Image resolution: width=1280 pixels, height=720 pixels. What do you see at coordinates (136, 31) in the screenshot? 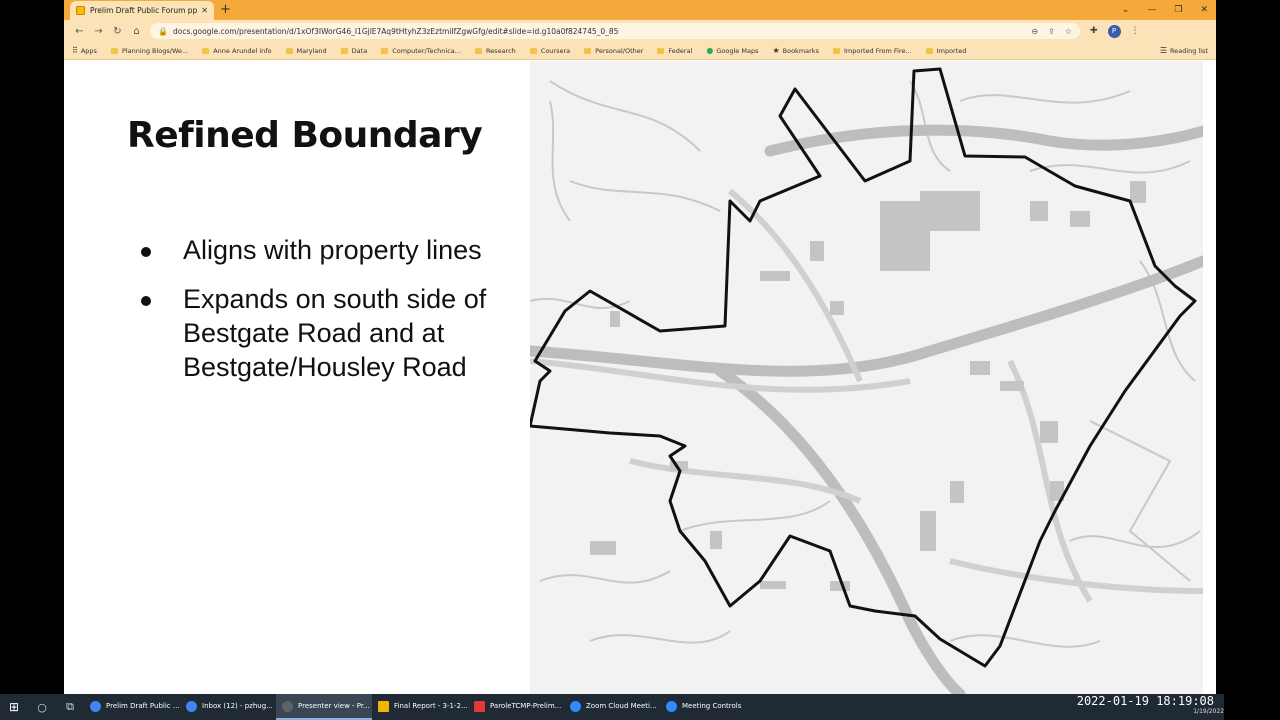
I see `home-button: ⌂` at bounding box center [136, 31].